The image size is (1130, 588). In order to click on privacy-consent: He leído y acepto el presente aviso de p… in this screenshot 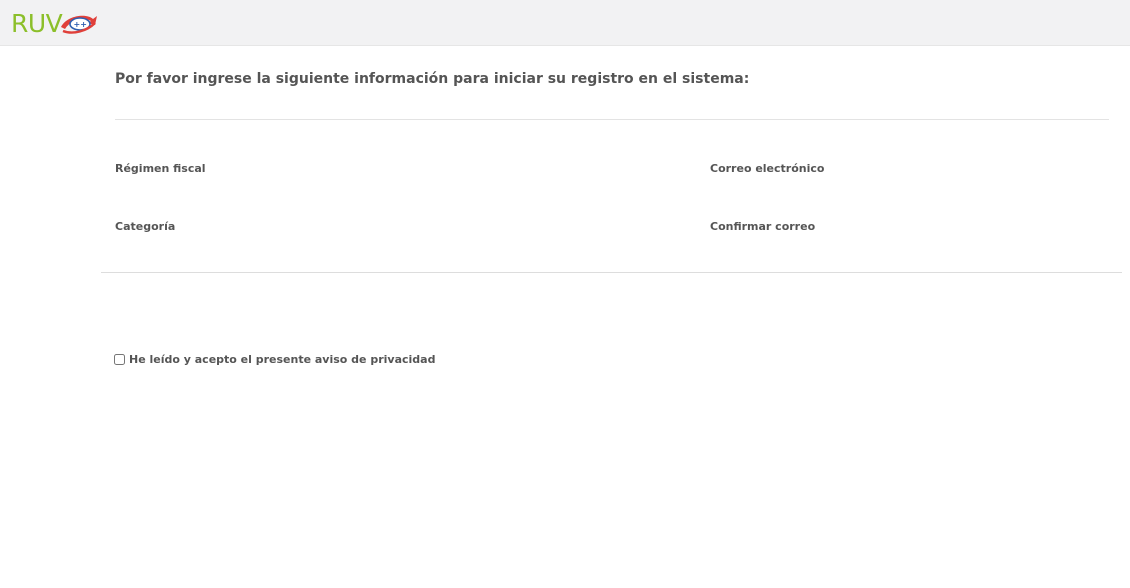, I will do `click(274, 359)`.